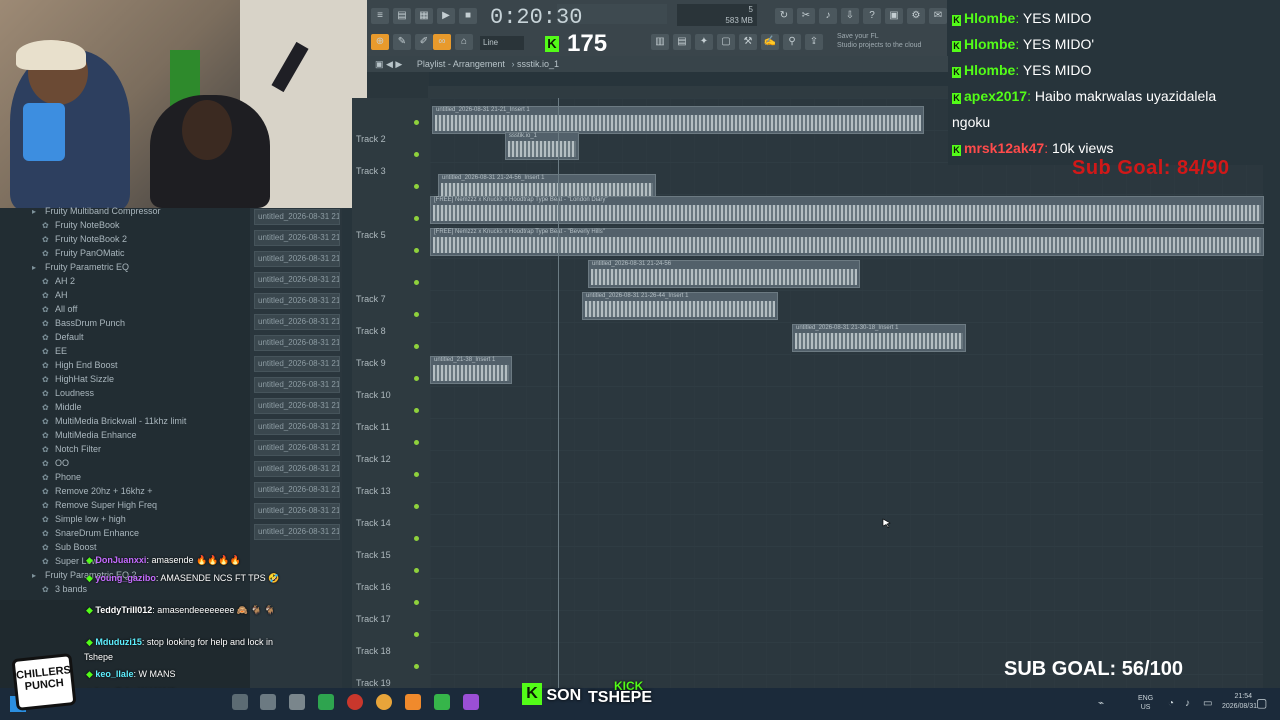 This screenshot has height=720, width=1280. Describe the element at coordinates (814, 42) in the screenshot. I see `export-icon: ⇪` at that location.